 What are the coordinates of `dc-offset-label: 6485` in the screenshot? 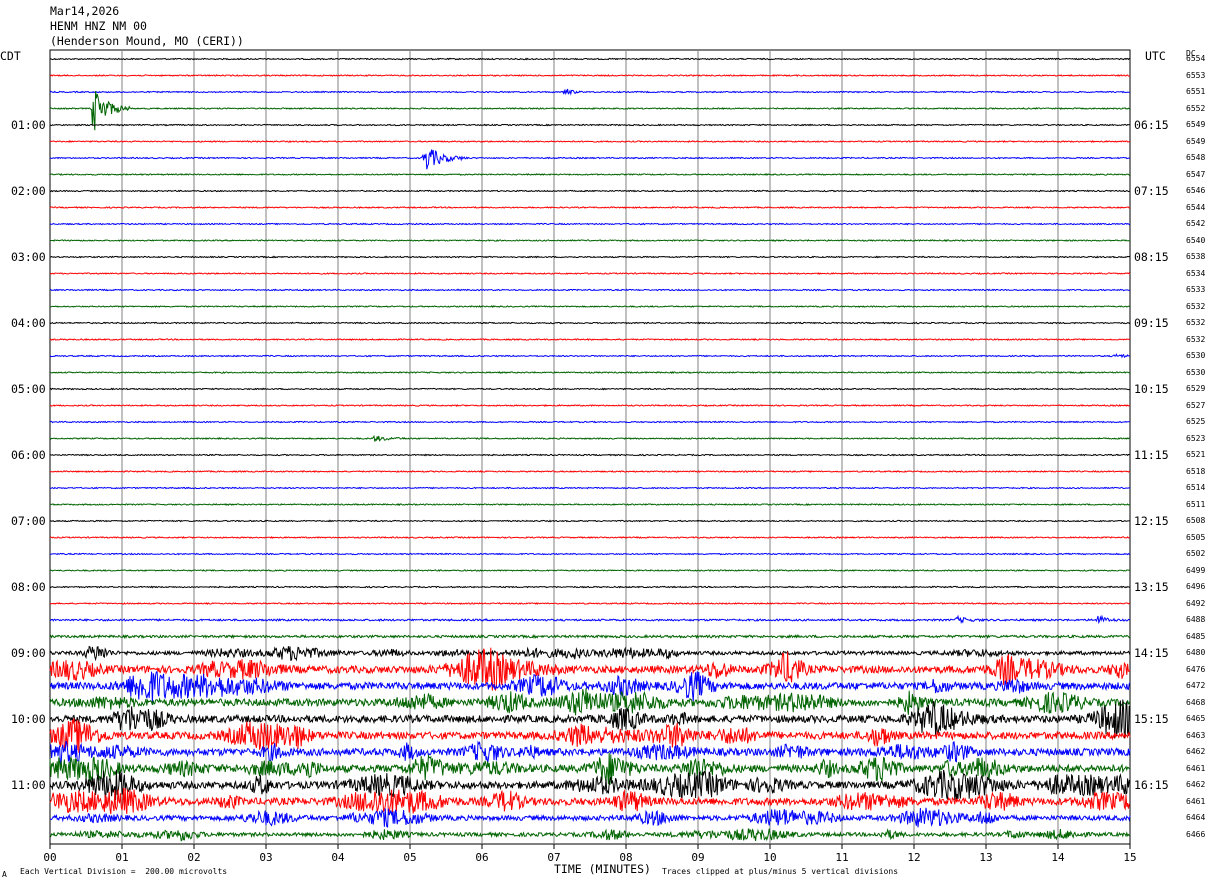 It's located at (1196, 636).